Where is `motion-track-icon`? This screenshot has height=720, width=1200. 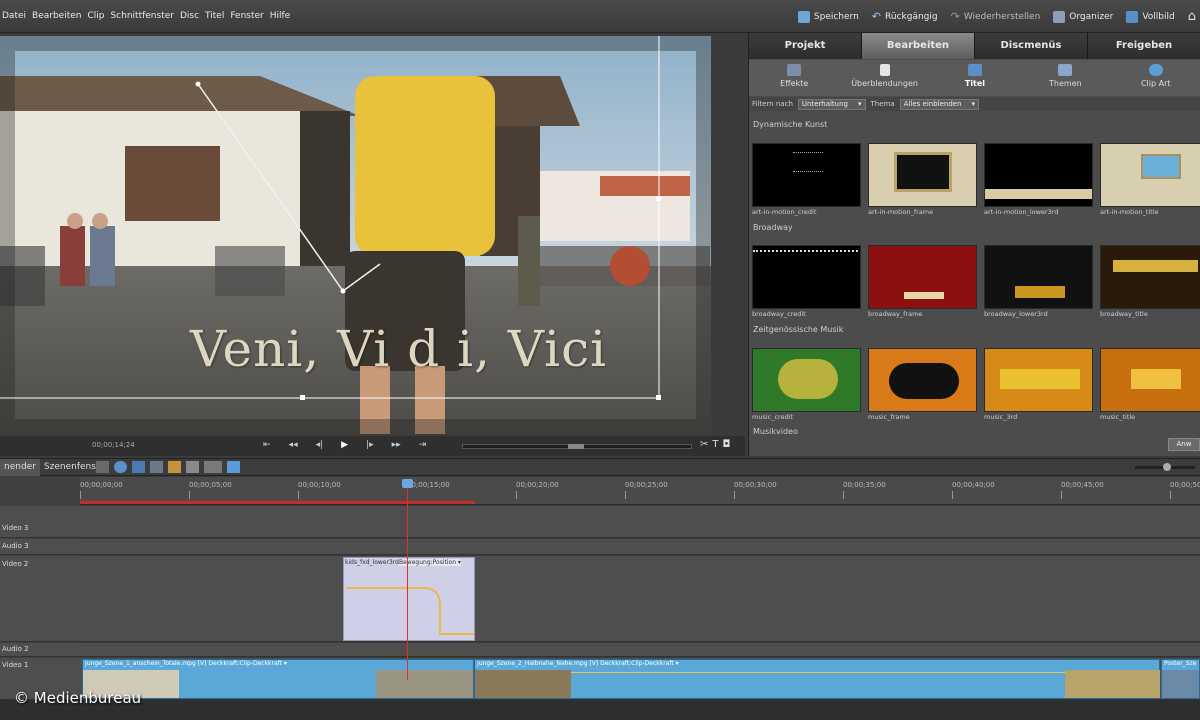
motion-track-icon is located at coordinates (156, 467).